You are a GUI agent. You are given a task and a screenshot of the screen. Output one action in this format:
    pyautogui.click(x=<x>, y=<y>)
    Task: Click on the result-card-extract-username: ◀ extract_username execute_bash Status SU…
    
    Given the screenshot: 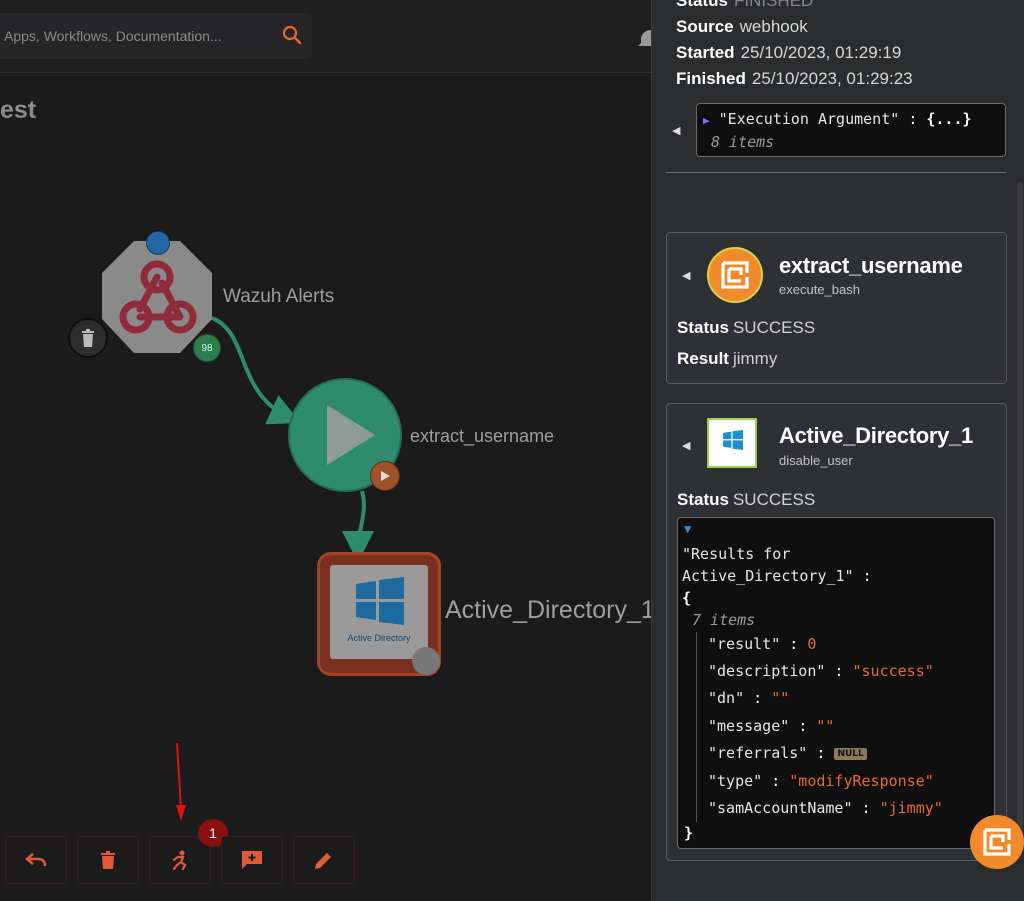 What is the action you would take?
    pyautogui.click(x=836, y=308)
    